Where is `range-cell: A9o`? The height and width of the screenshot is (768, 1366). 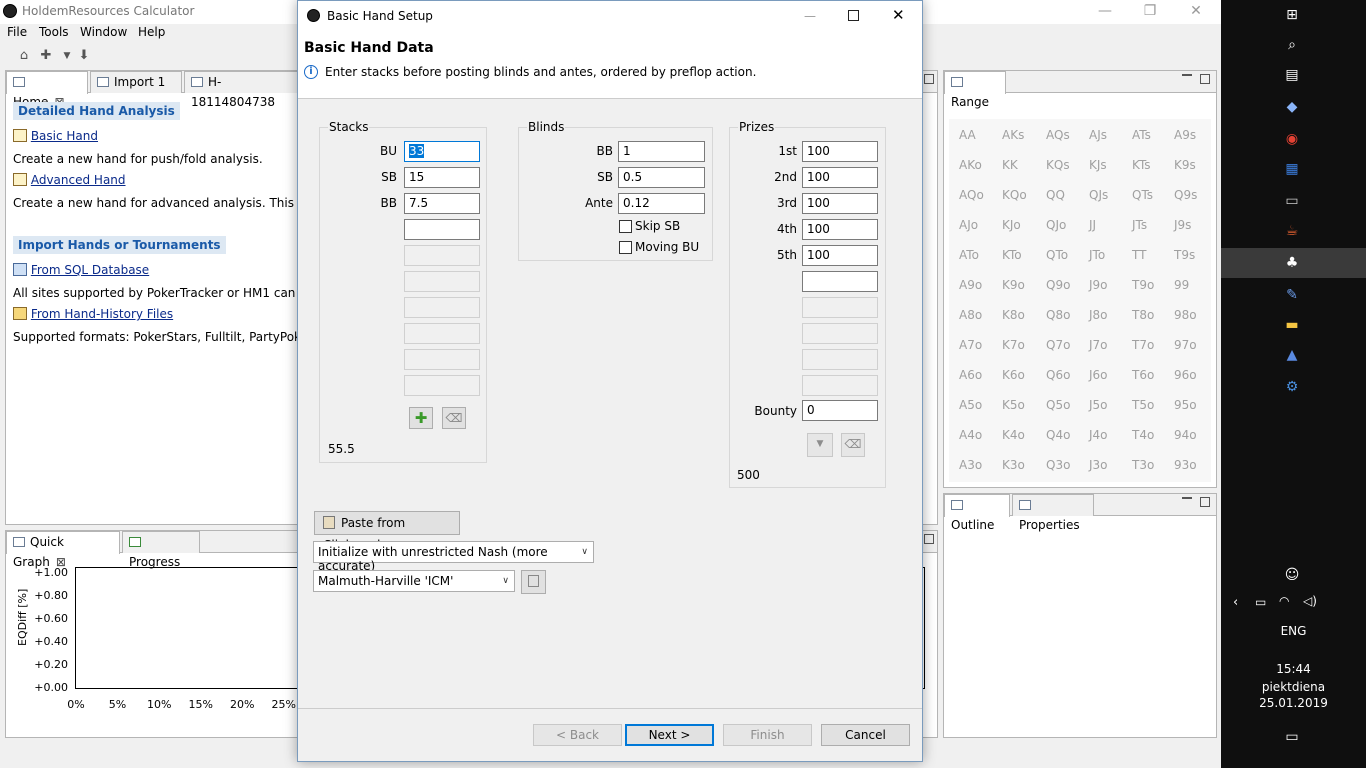 range-cell: A9o is located at coordinates (970, 285).